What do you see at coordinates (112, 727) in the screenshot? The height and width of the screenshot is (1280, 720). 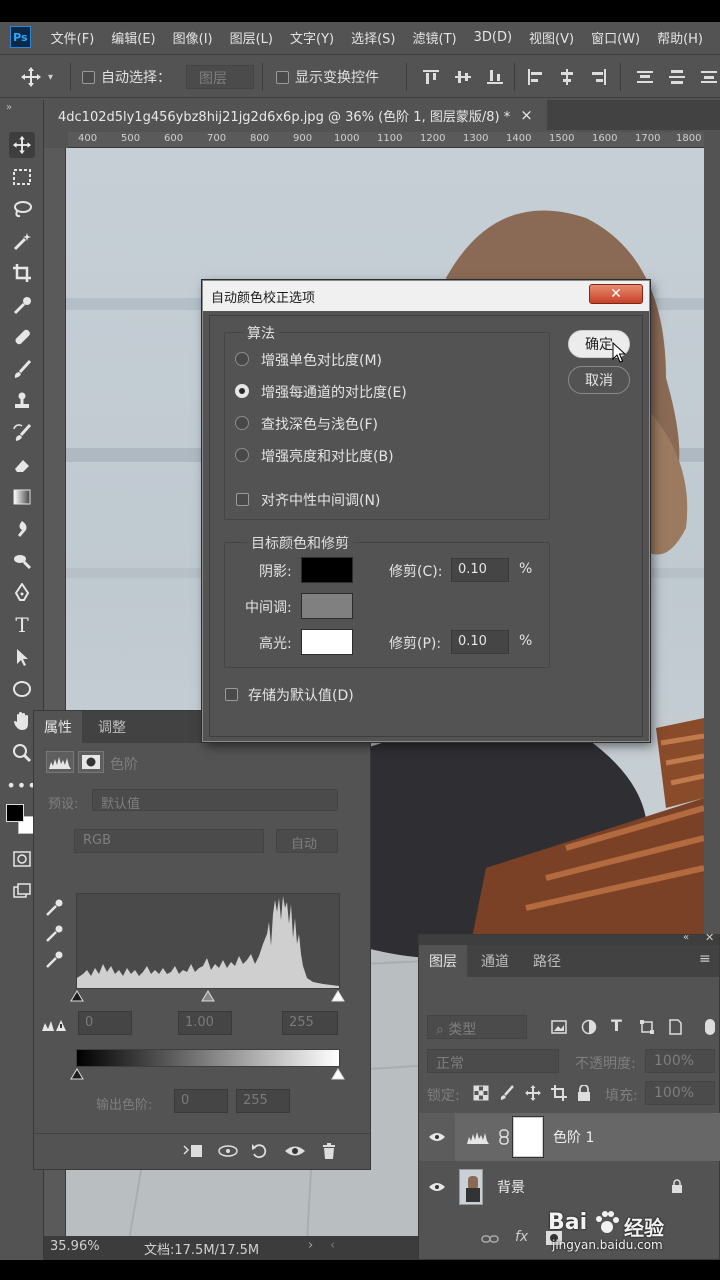 I see `tab-adjustments: 调整` at bounding box center [112, 727].